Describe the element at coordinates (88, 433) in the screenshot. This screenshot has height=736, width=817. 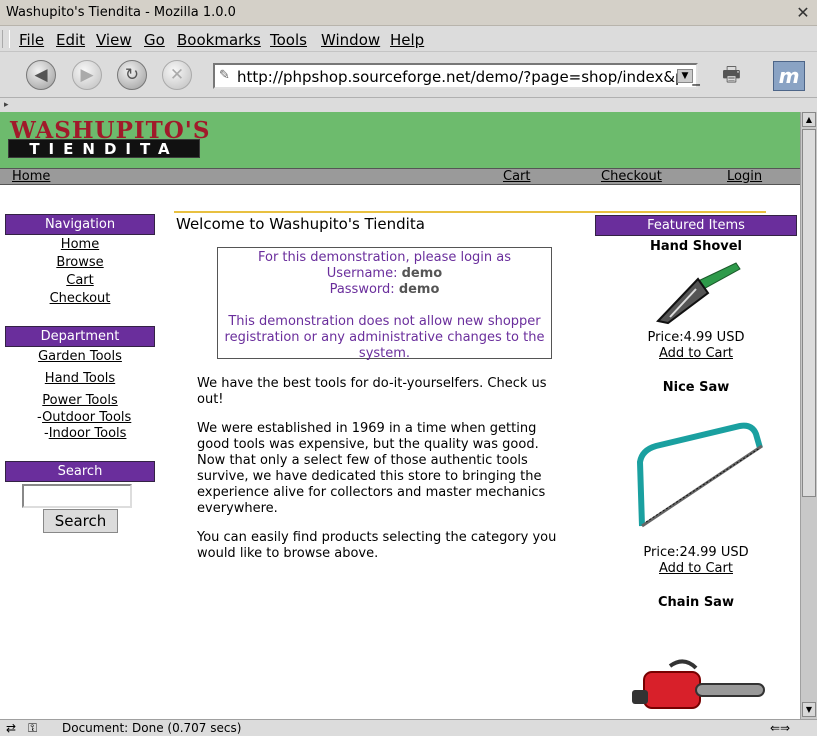
I see `dept-indoor-tools-link: Indoor Tools` at that location.